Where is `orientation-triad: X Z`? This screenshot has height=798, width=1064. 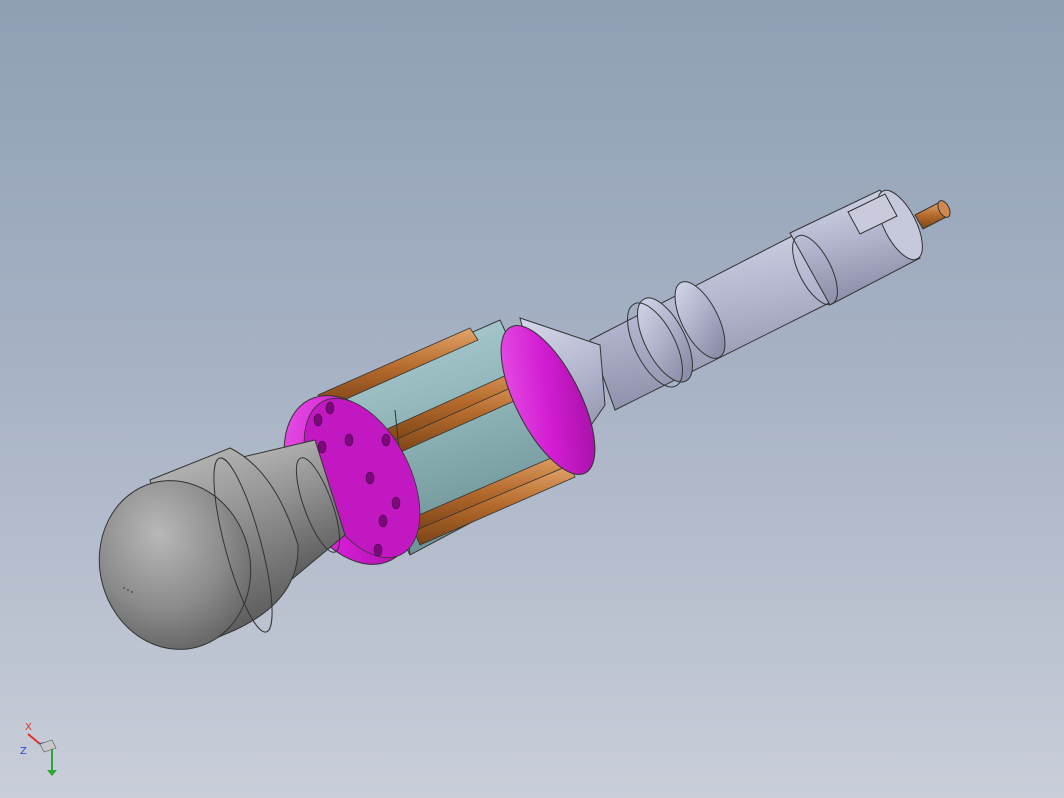 orientation-triad: X Z is located at coordinates (39, 750).